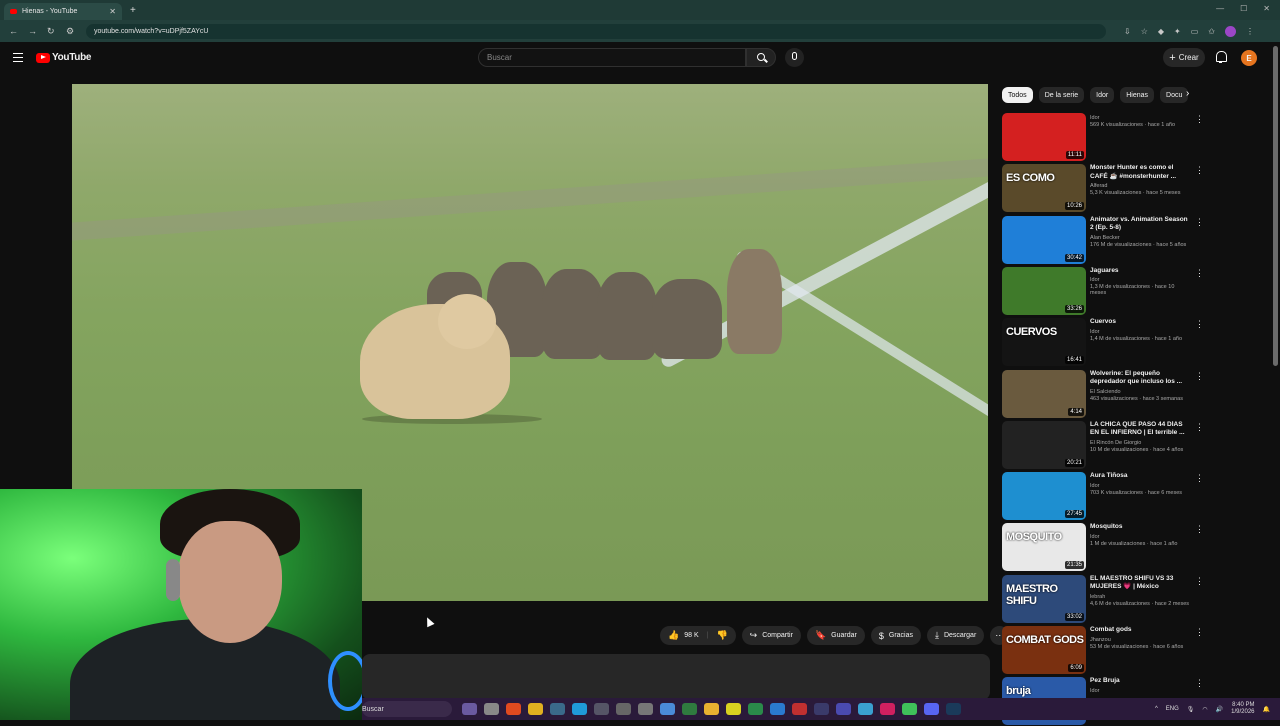 This screenshot has height=726, width=1280. I want to click on download-button: ⤓ Descargar, so click(956, 635).